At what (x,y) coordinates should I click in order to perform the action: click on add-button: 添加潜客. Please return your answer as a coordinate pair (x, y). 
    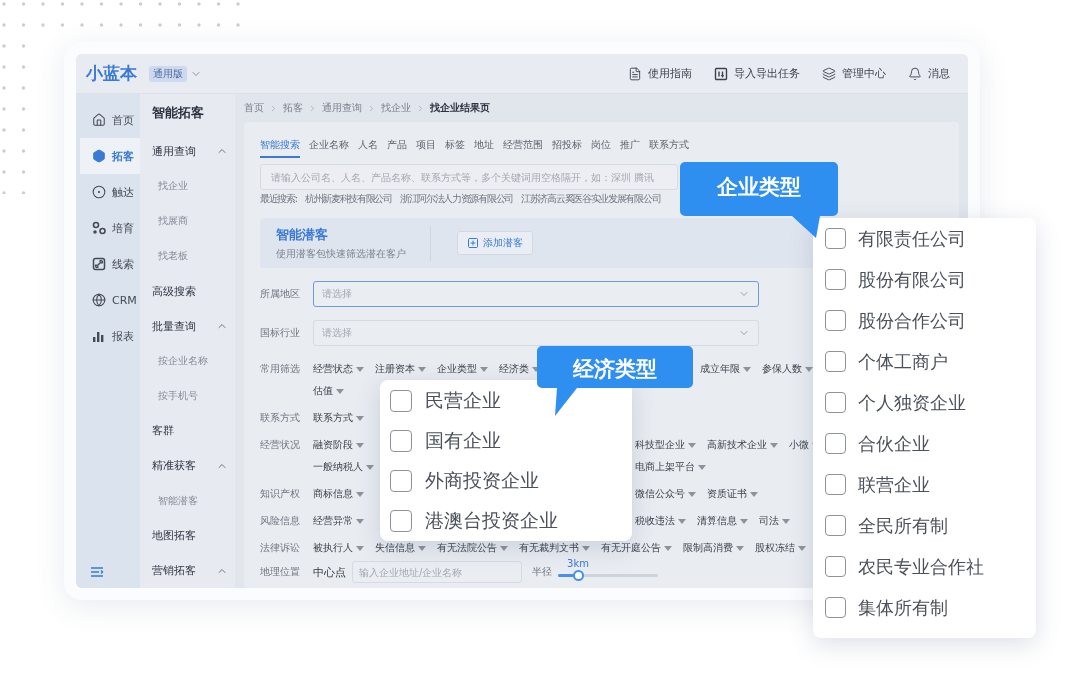
    Looking at the image, I should click on (495, 243).